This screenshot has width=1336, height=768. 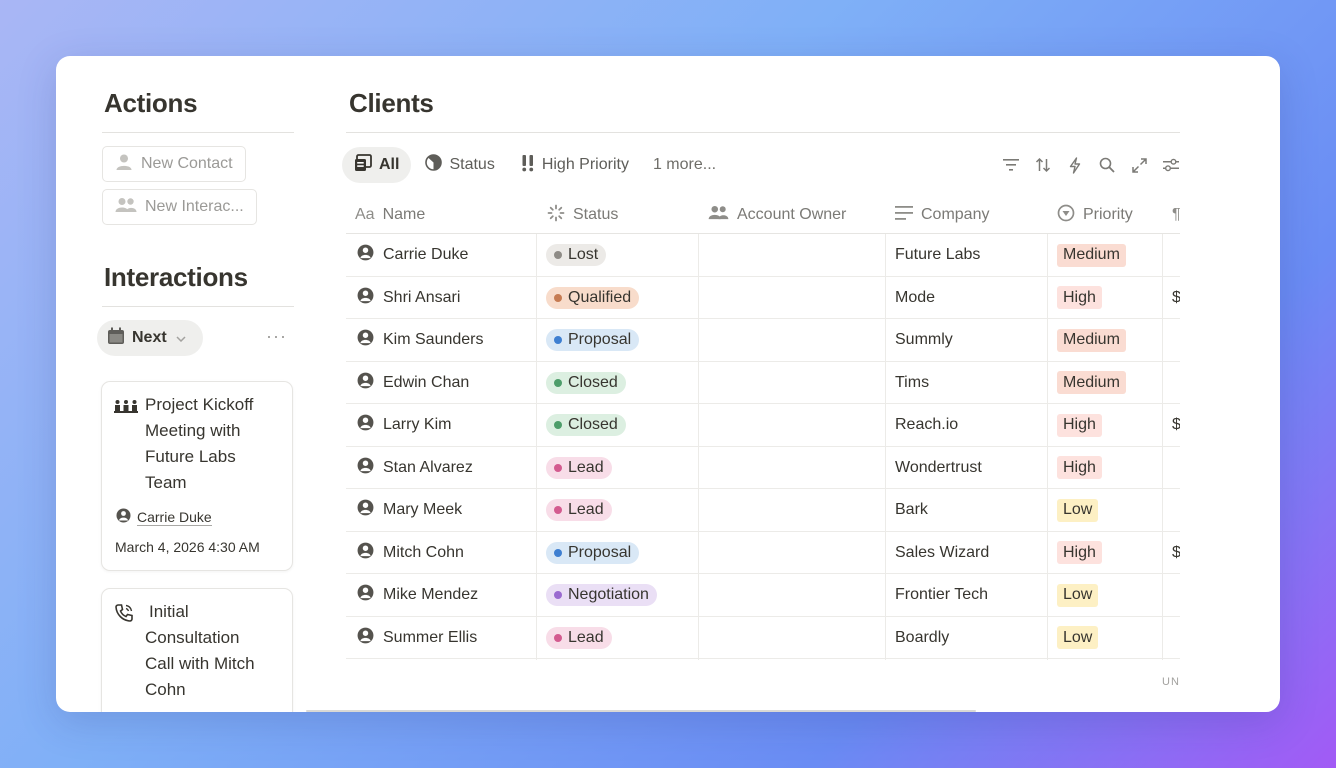 I want to click on more-options-icon: ···, so click(x=276, y=336).